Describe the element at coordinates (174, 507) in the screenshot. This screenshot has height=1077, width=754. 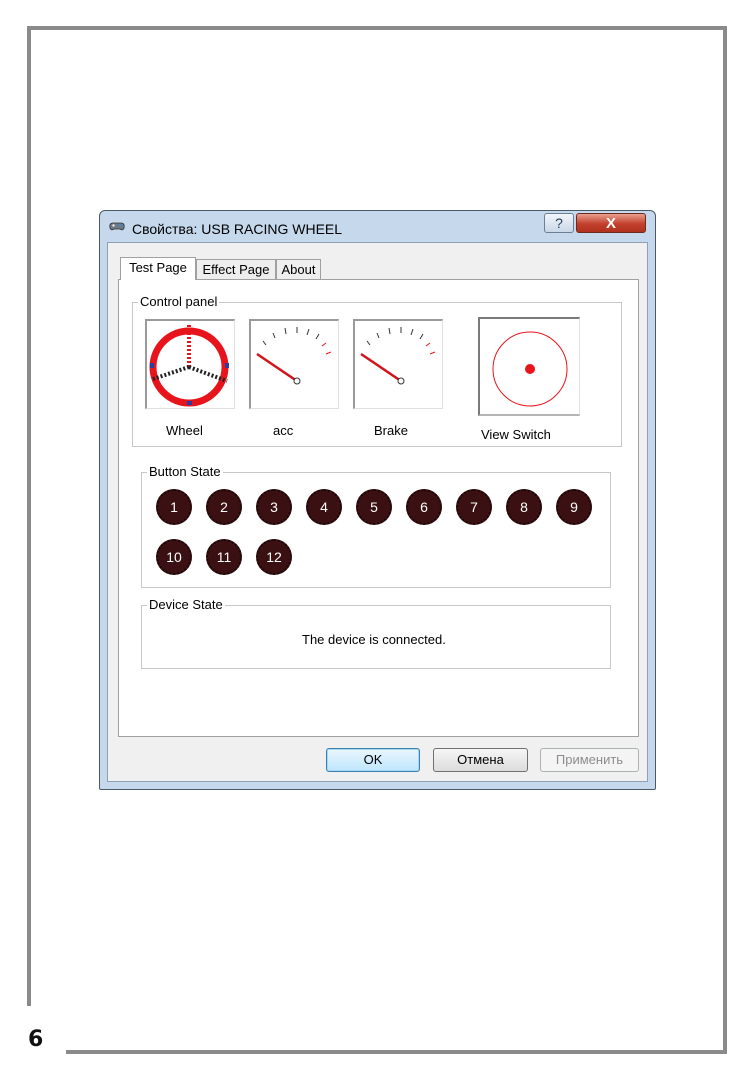
I see `button-indicator: 1` at that location.